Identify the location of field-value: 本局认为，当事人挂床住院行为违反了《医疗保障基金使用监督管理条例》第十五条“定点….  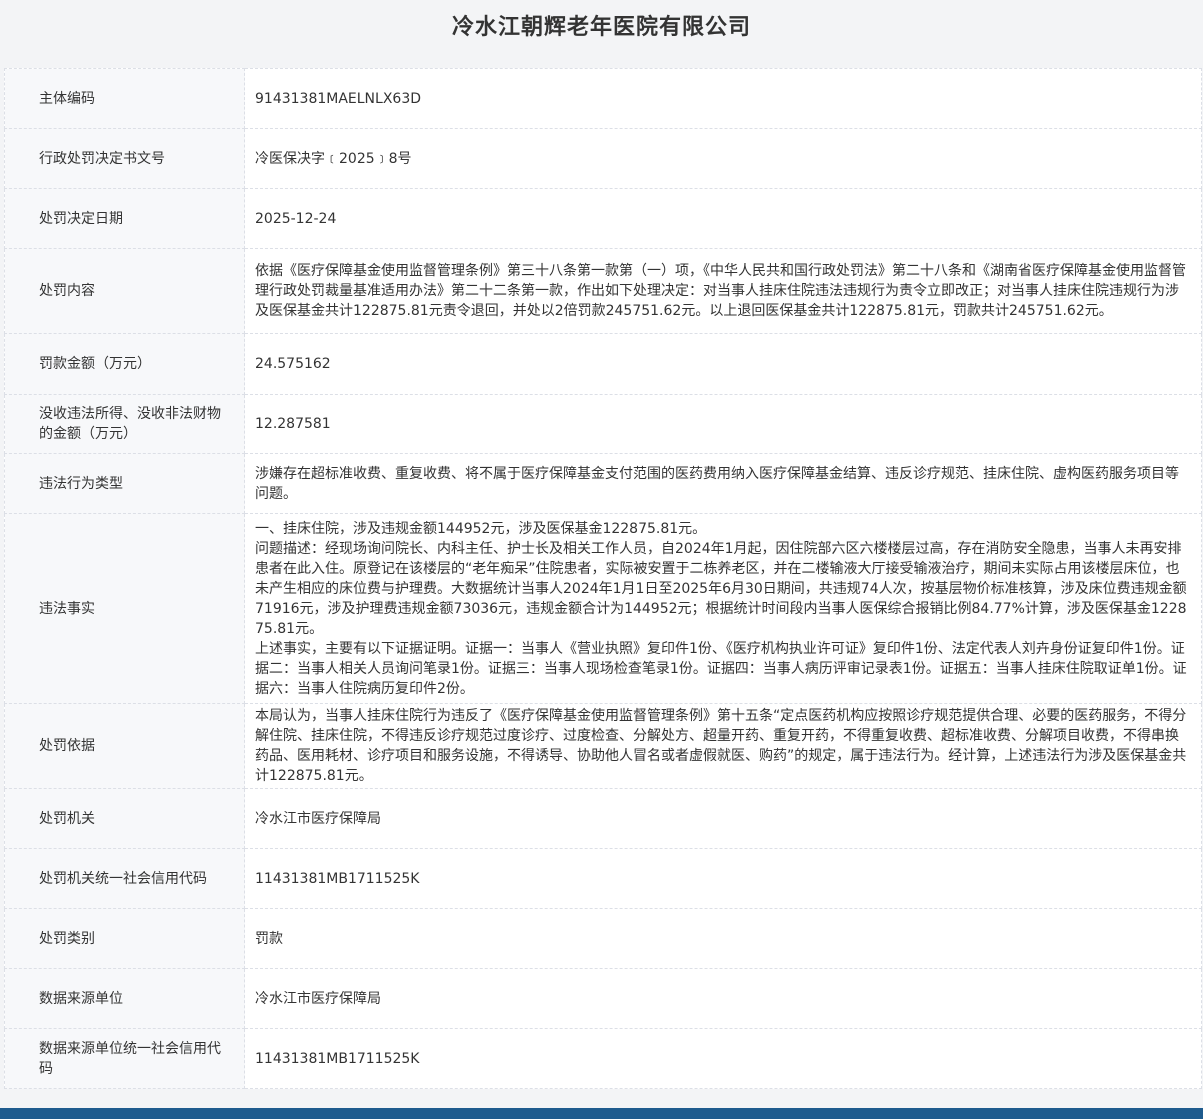
(723, 746).